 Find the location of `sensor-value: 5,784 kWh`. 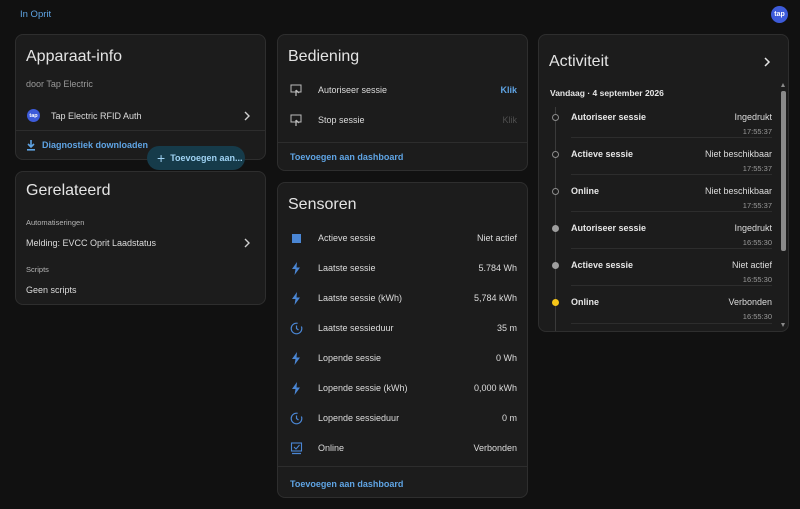

sensor-value: 5,784 kWh is located at coordinates (495, 298).